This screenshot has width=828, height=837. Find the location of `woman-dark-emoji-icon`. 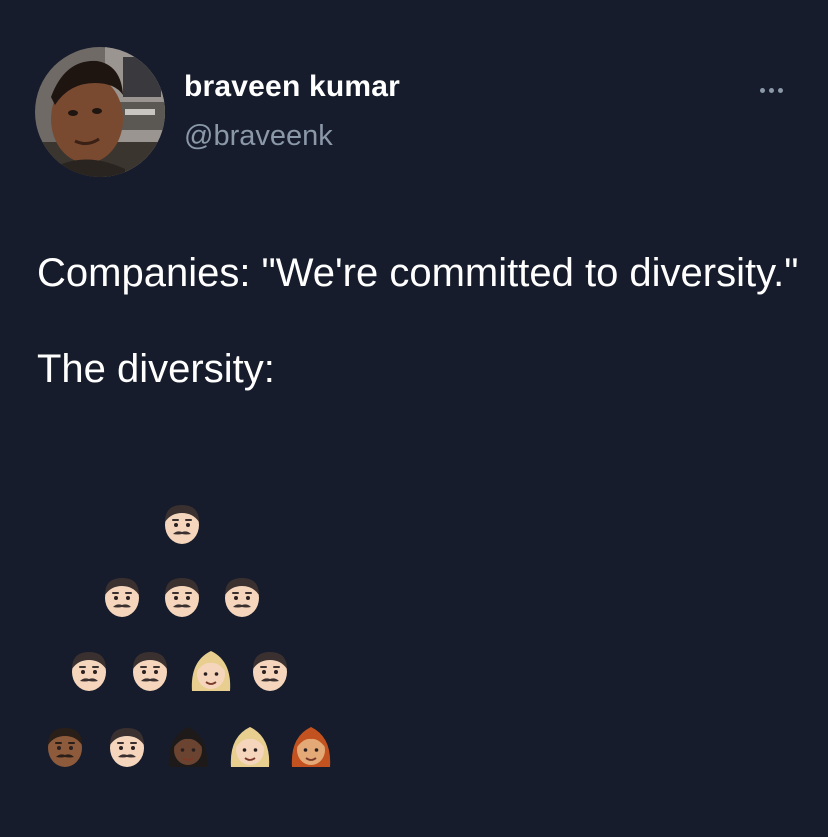

woman-dark-emoji-icon is located at coordinates (188, 746).